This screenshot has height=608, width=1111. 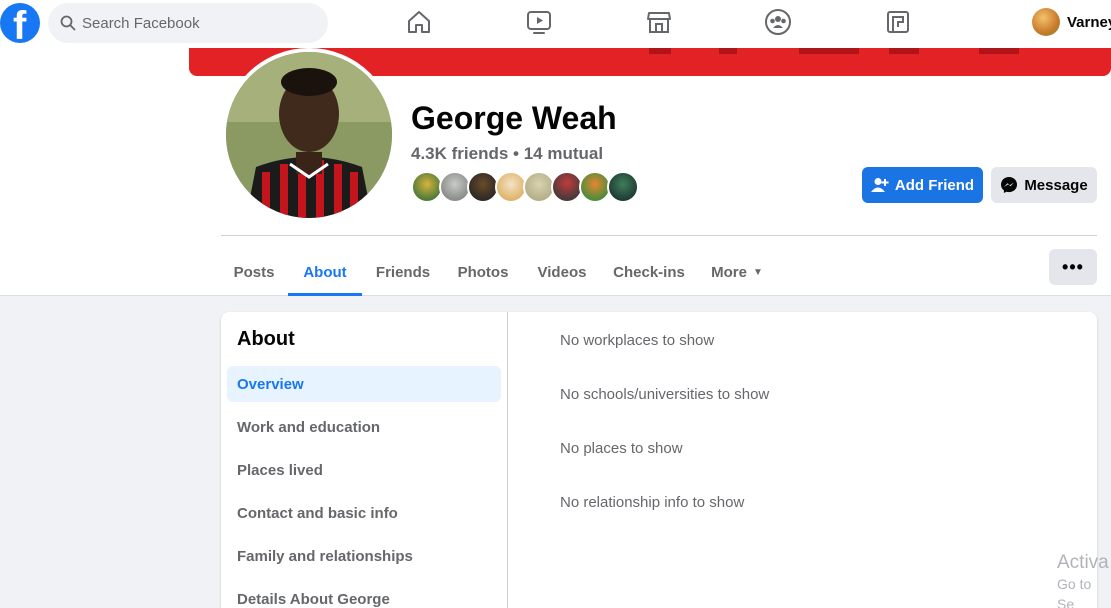 What do you see at coordinates (637, 340) in the screenshot?
I see `no-workplaces-text: No workplaces to show` at bounding box center [637, 340].